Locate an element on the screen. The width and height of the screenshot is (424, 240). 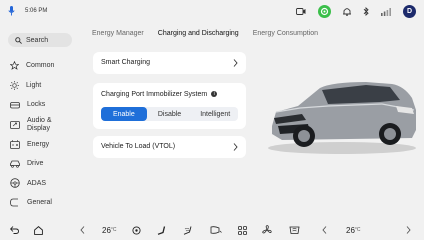
profile-avatar: D is located at coordinates (409, 11).